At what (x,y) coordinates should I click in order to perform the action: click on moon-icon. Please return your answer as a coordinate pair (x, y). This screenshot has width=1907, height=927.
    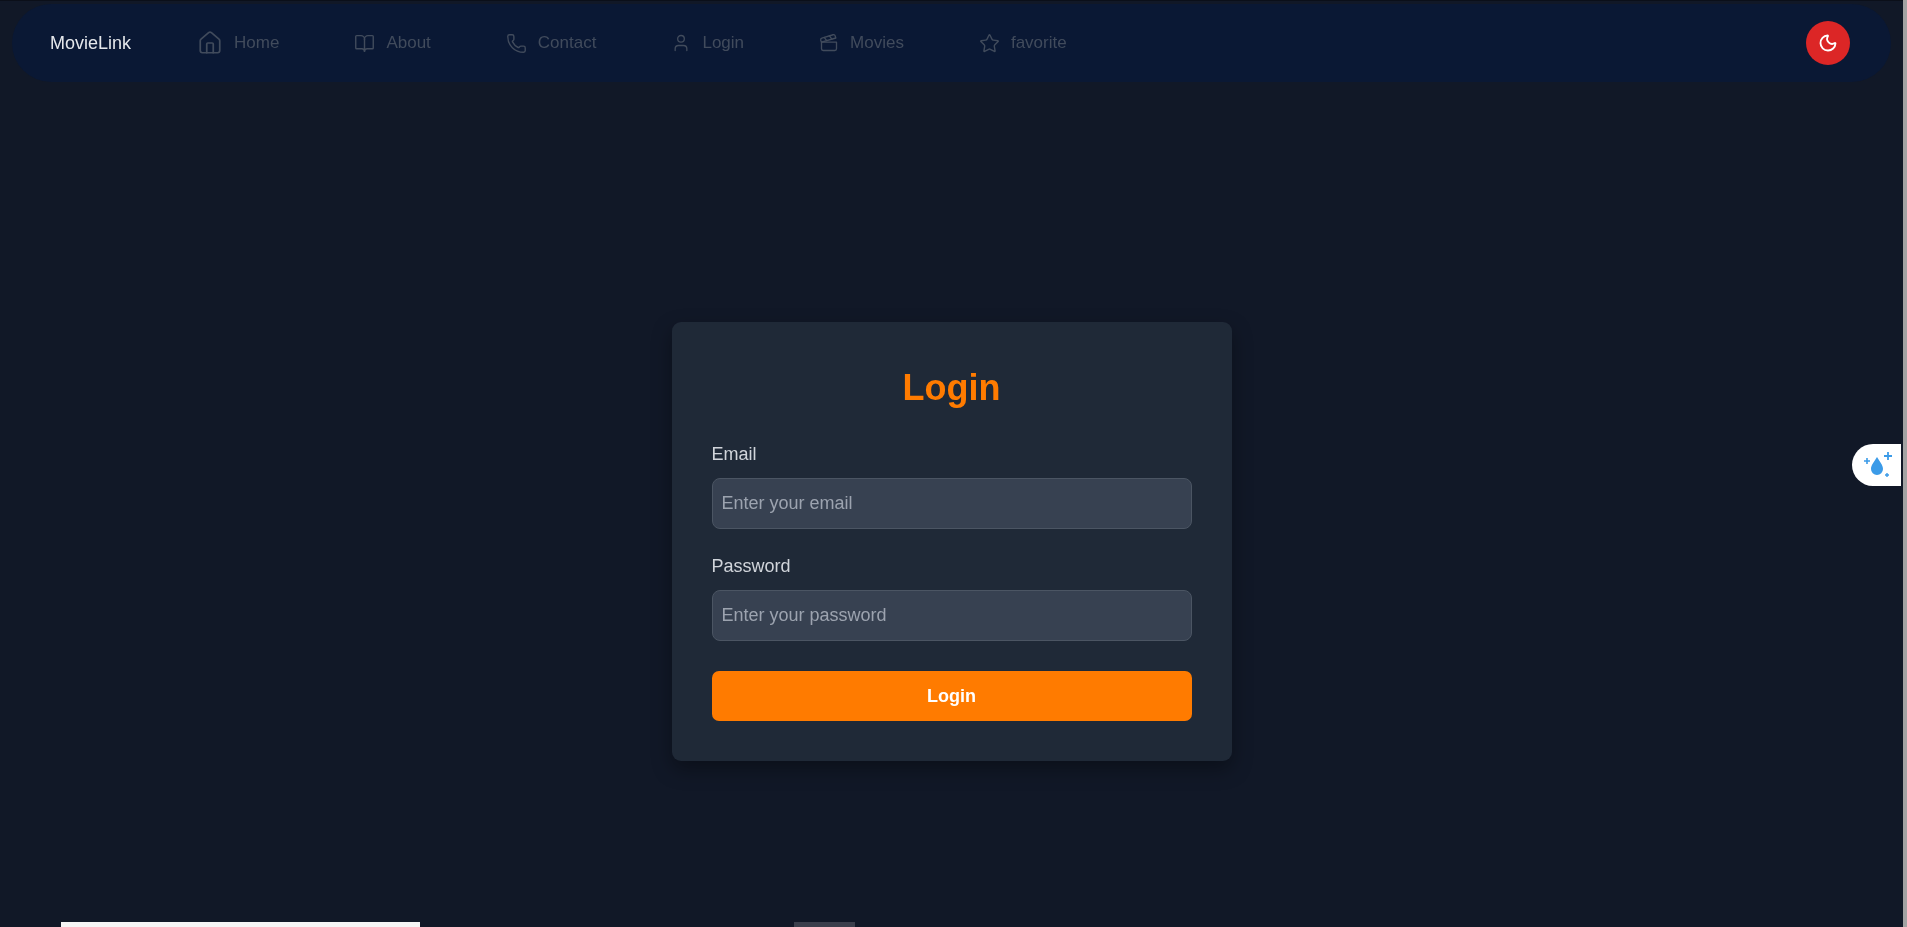
    Looking at the image, I should click on (1828, 43).